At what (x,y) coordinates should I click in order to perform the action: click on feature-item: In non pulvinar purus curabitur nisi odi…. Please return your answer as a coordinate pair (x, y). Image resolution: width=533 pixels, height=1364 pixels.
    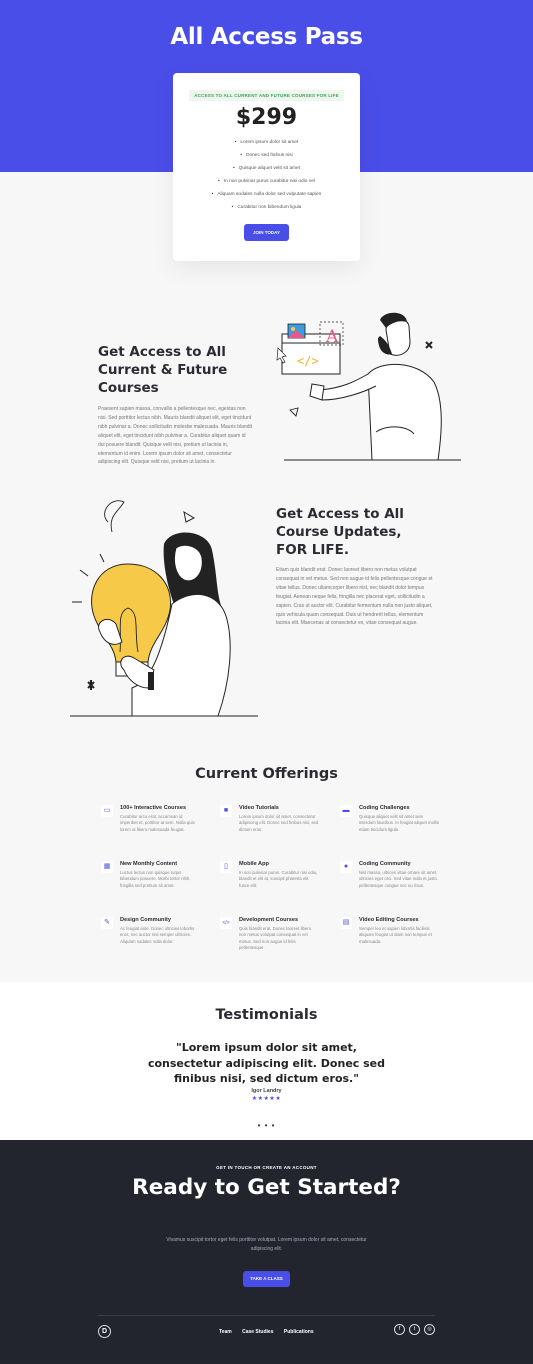
    Looking at the image, I should click on (266, 181).